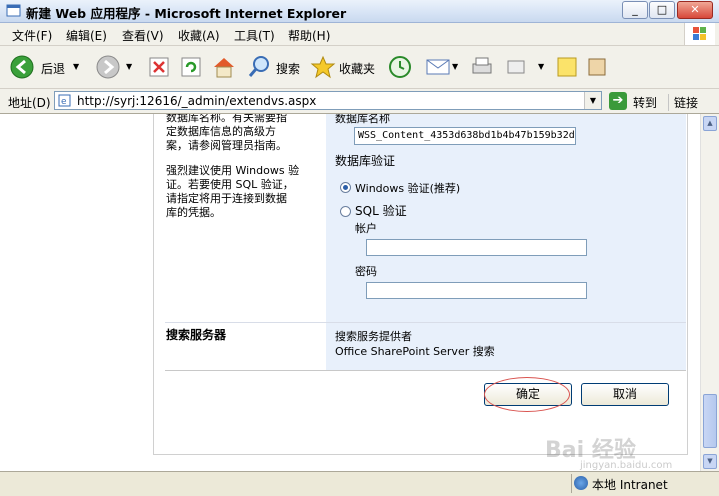 This screenshot has height=496, width=719. What do you see at coordinates (541, 66) in the screenshot?
I see `edit-dropdown-icon: ▼` at bounding box center [541, 66].